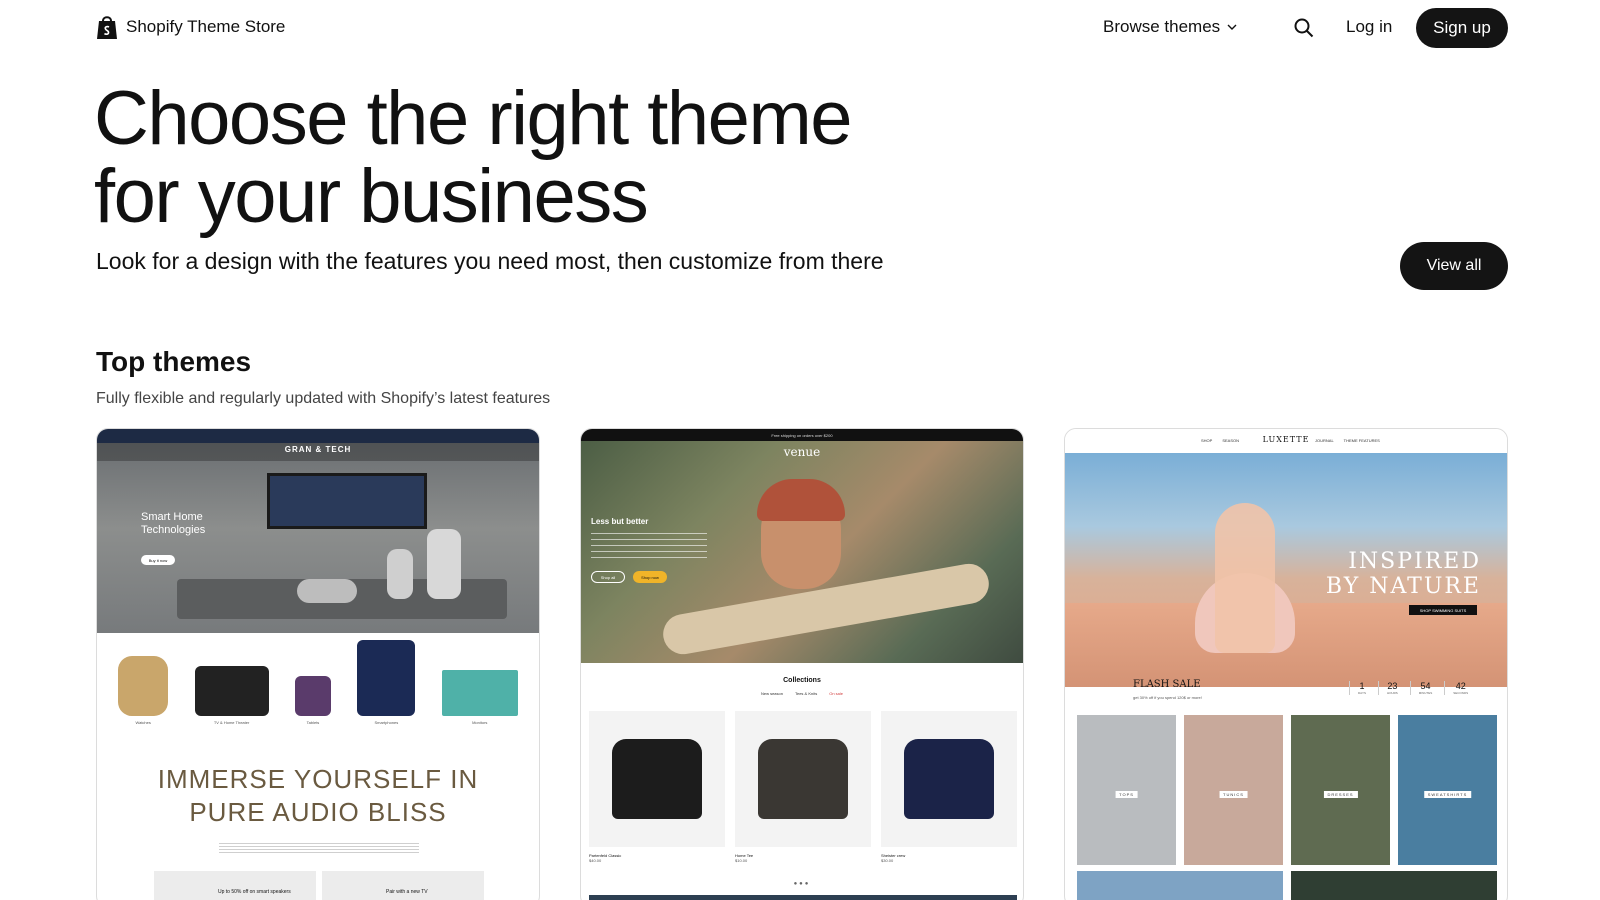  What do you see at coordinates (1460, 686) in the screenshot?
I see `timer-value: 42` at bounding box center [1460, 686].